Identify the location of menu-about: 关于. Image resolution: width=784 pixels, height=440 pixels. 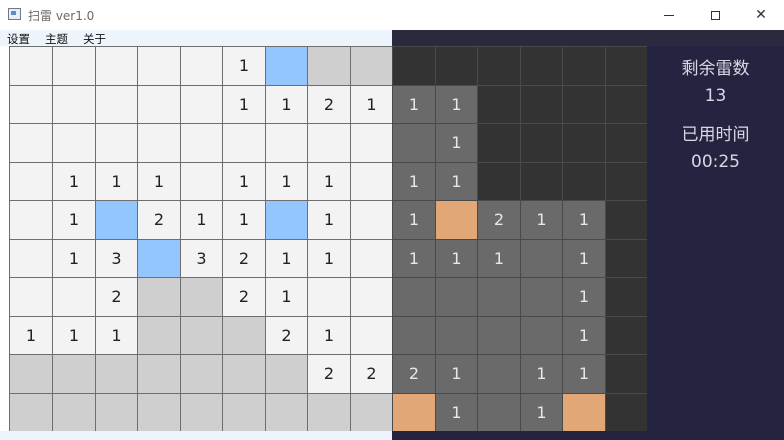
(94, 39).